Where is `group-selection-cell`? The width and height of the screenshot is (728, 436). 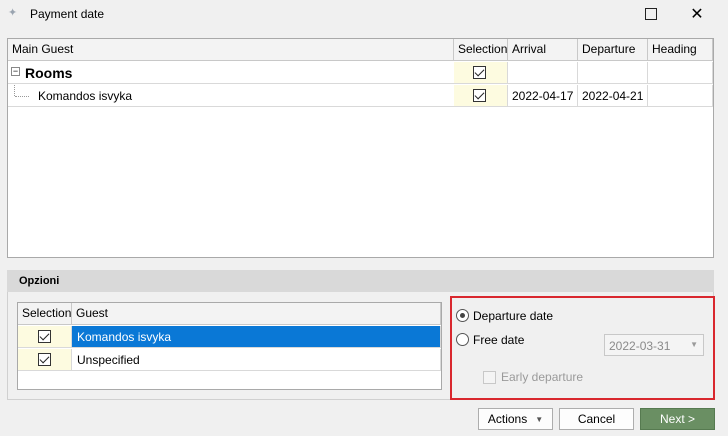 group-selection-cell is located at coordinates (481, 73).